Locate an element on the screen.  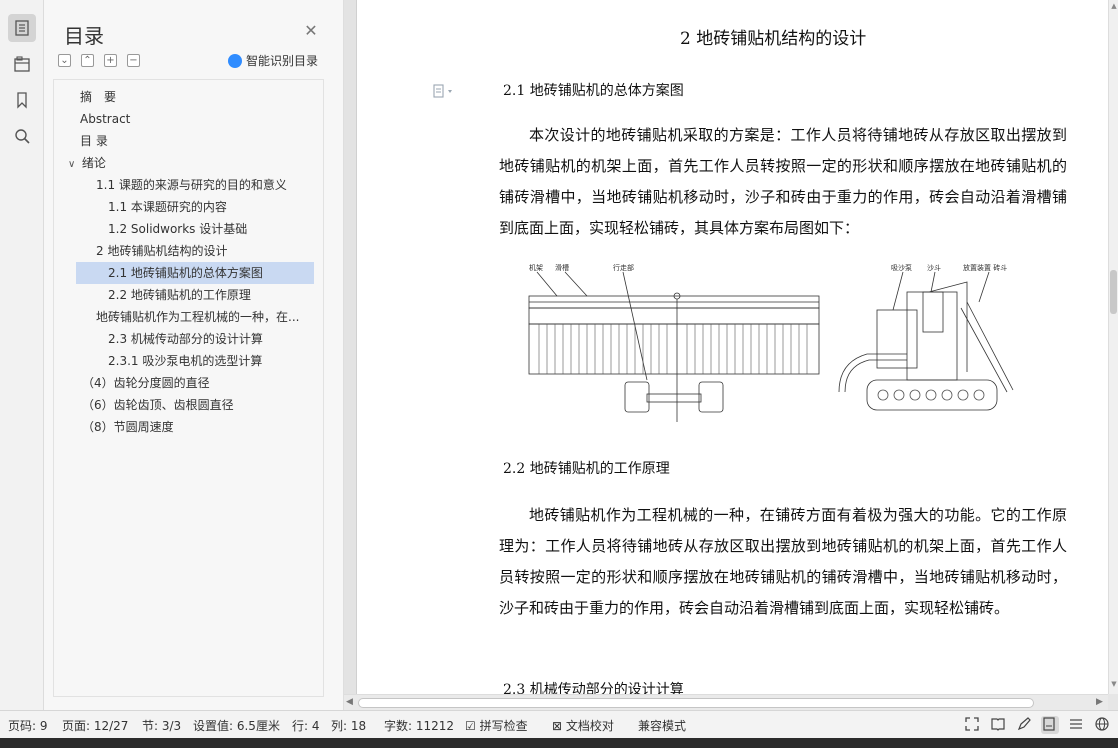
chapter-heading: 2 地砖铺贴机结构的设计 is located at coordinates (773, 39).